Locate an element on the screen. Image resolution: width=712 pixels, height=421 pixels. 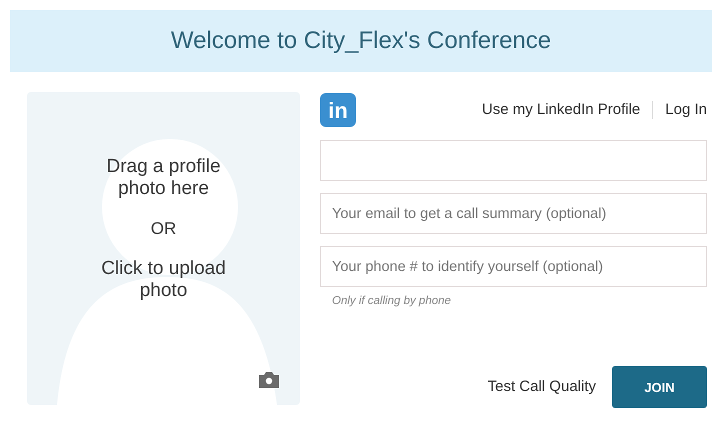
input-field is located at coordinates (513, 160).